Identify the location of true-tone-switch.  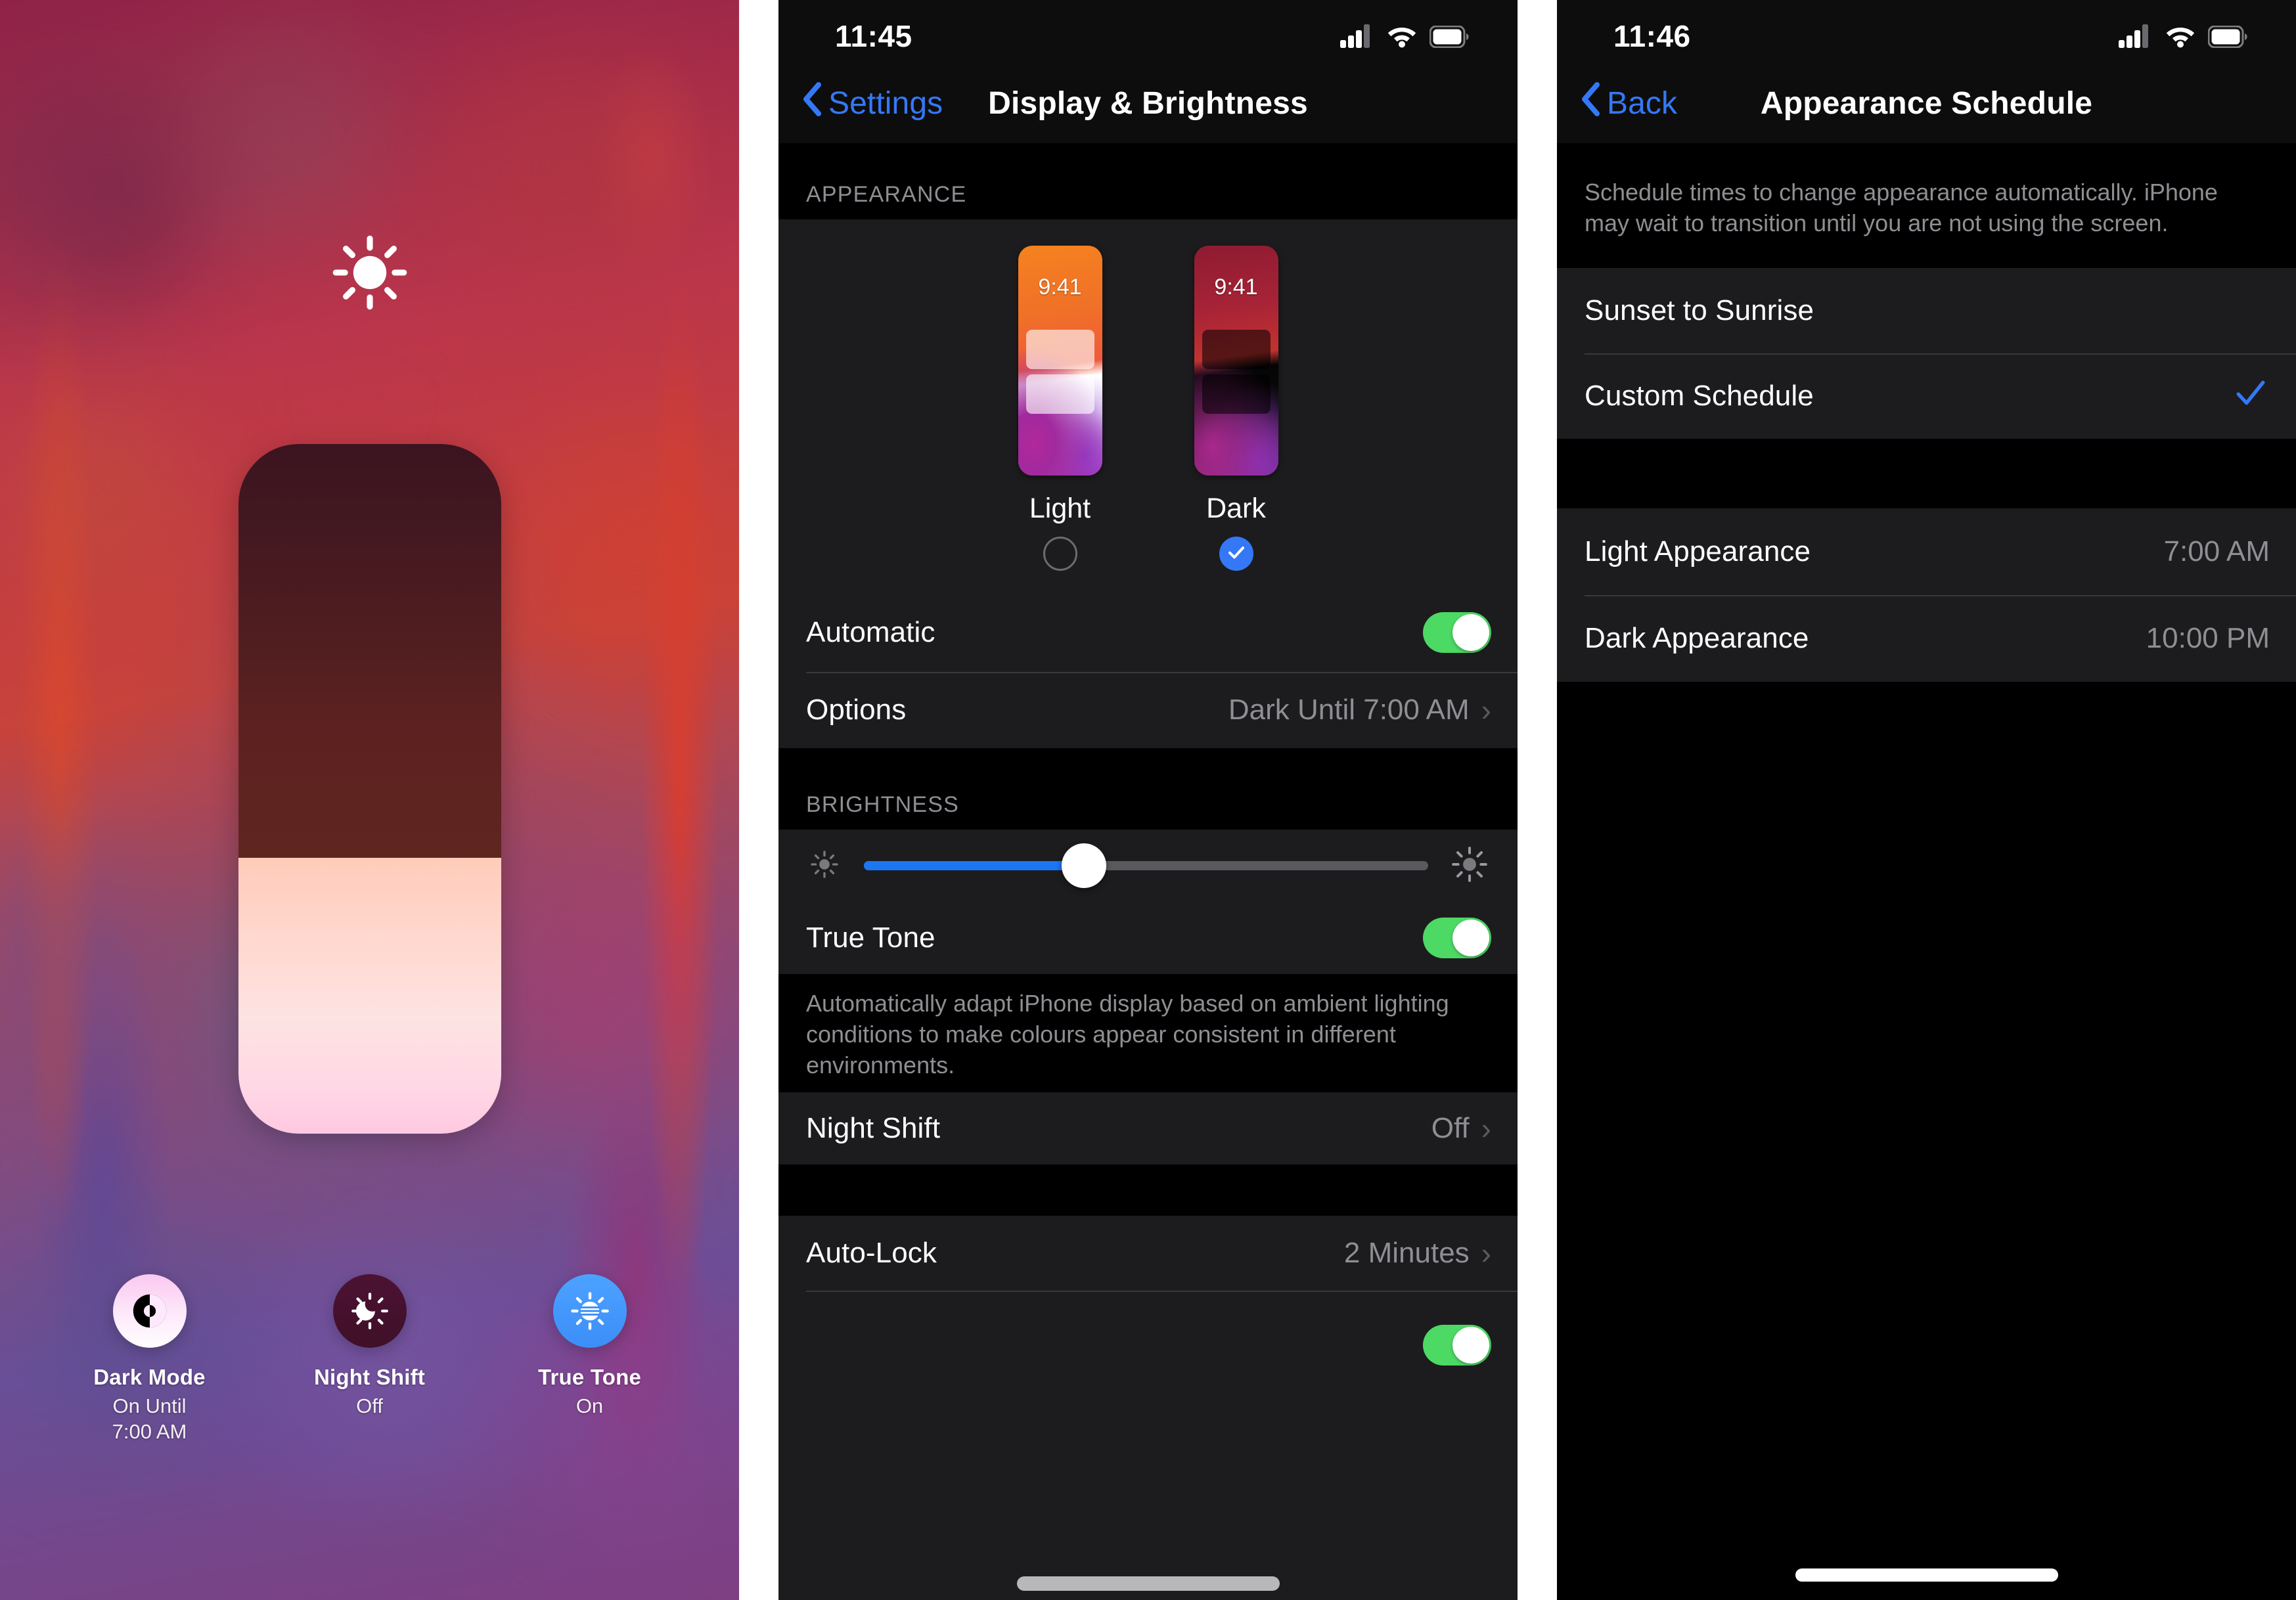
(1457, 938).